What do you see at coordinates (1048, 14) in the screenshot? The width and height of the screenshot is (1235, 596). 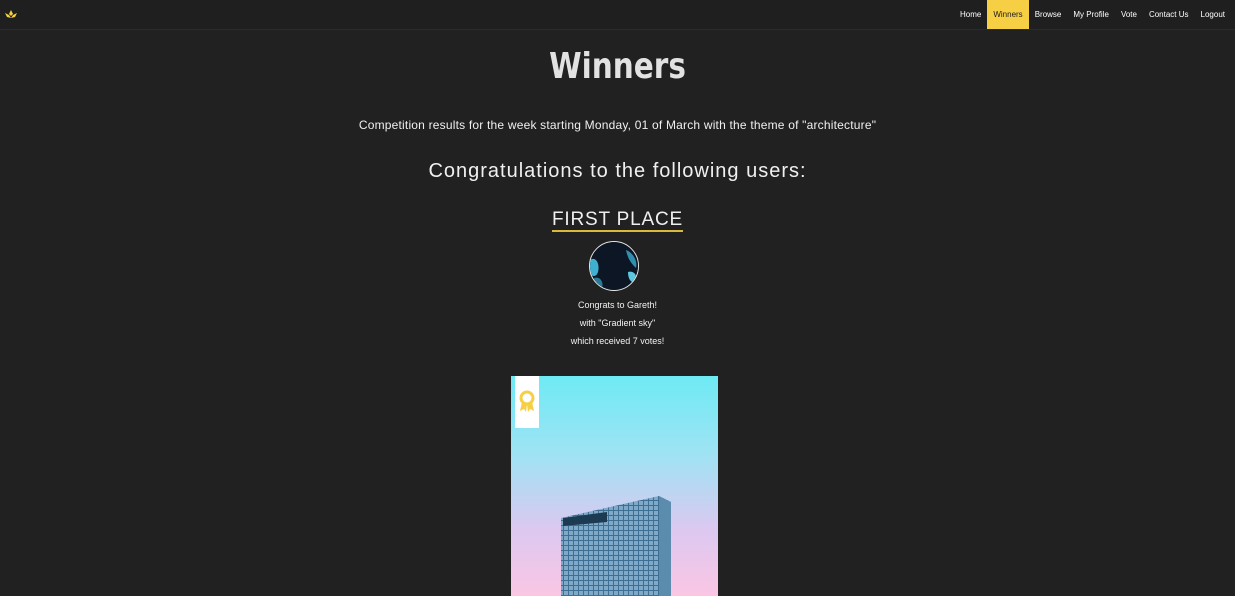 I see `nav-item-browse: Browse` at bounding box center [1048, 14].